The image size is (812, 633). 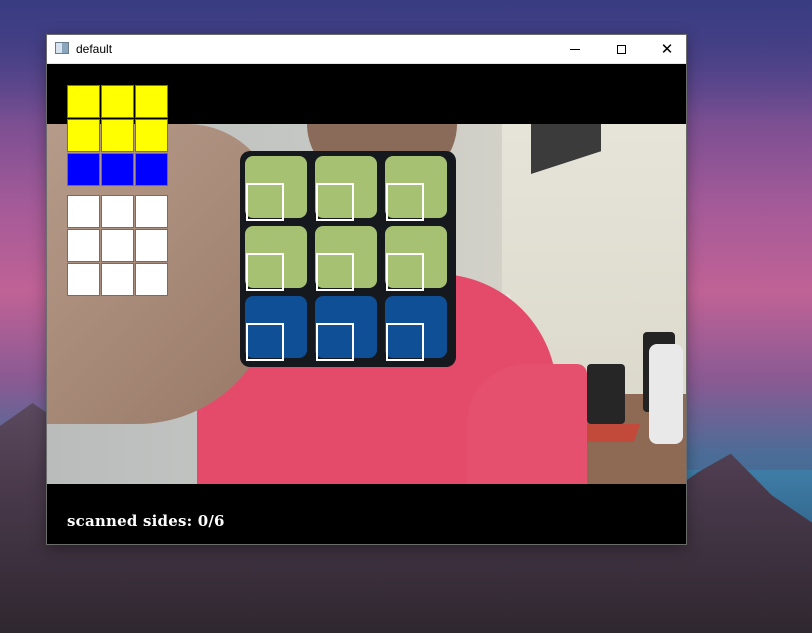 What do you see at coordinates (146, 521) in the screenshot?
I see `scan-status: scanned sides: 0/6` at bounding box center [146, 521].